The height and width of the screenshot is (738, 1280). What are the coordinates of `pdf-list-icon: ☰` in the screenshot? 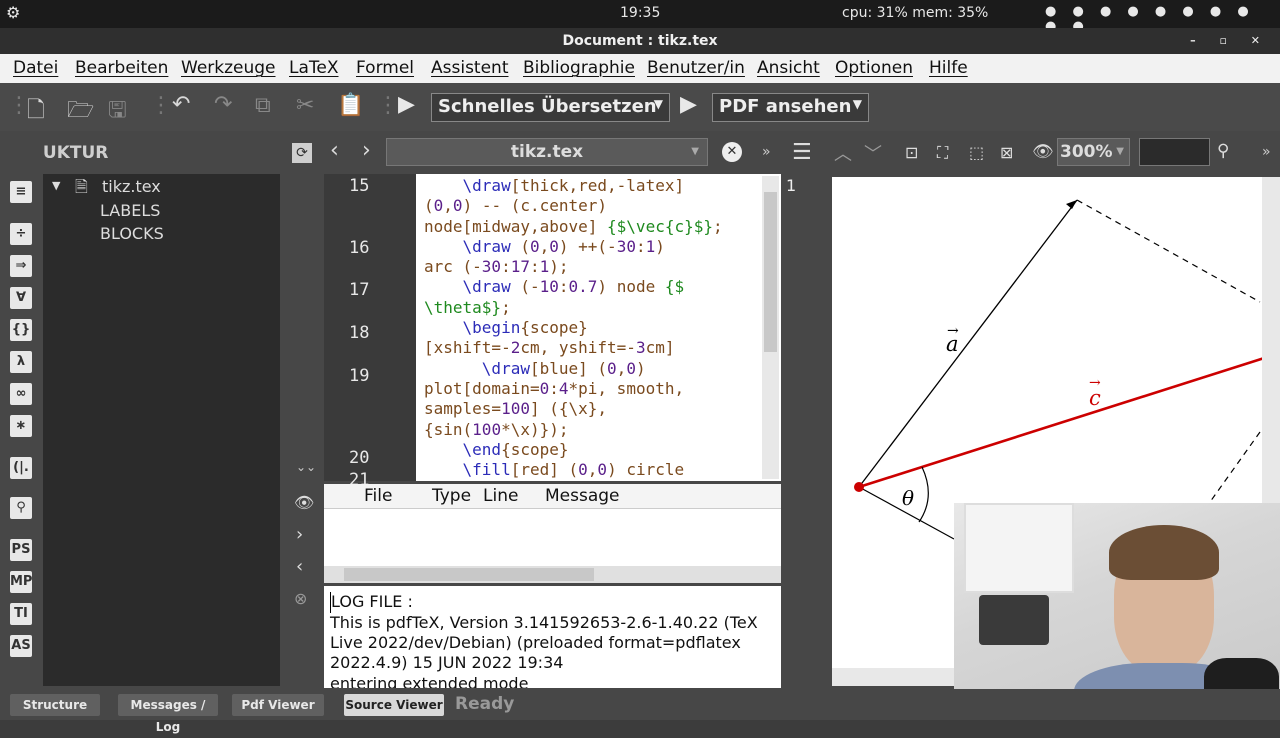 It's located at (802, 152).